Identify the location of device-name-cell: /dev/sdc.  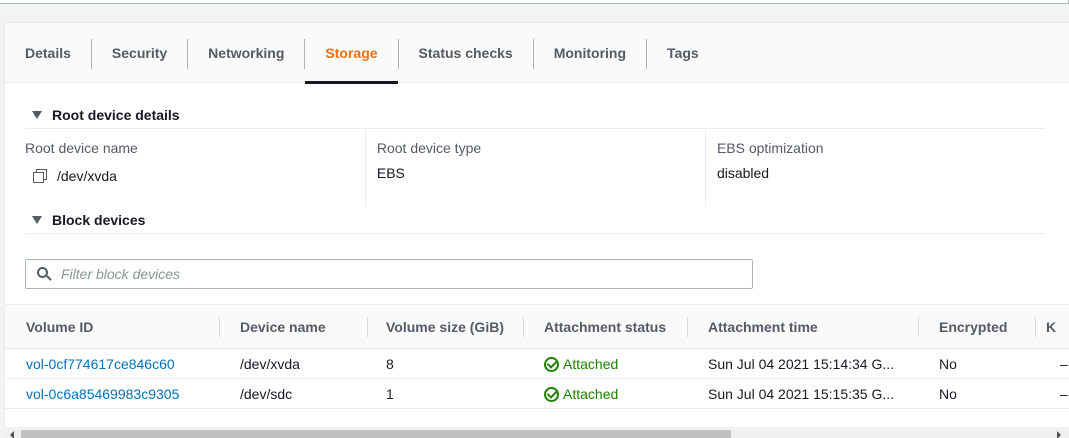
(266, 394).